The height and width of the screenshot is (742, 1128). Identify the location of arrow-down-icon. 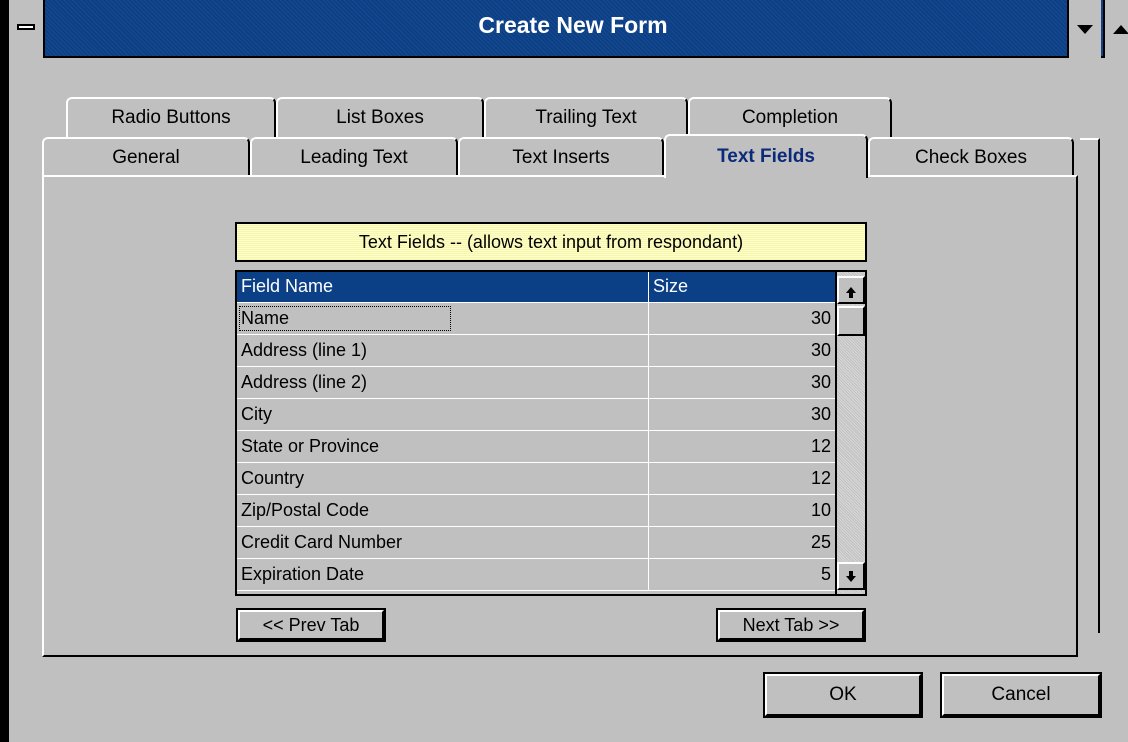
(851, 576).